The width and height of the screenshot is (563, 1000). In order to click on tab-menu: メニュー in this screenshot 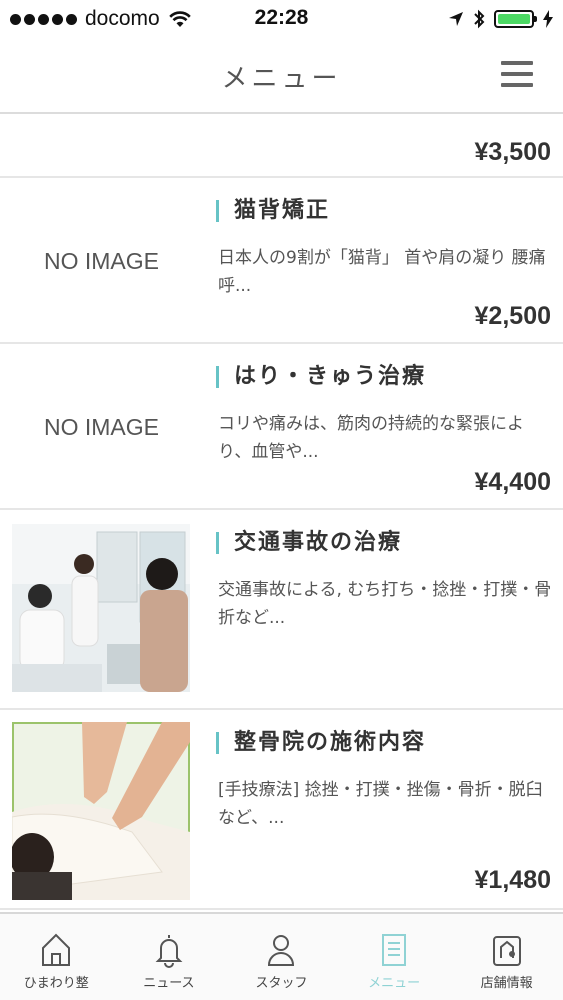, I will do `click(394, 957)`.